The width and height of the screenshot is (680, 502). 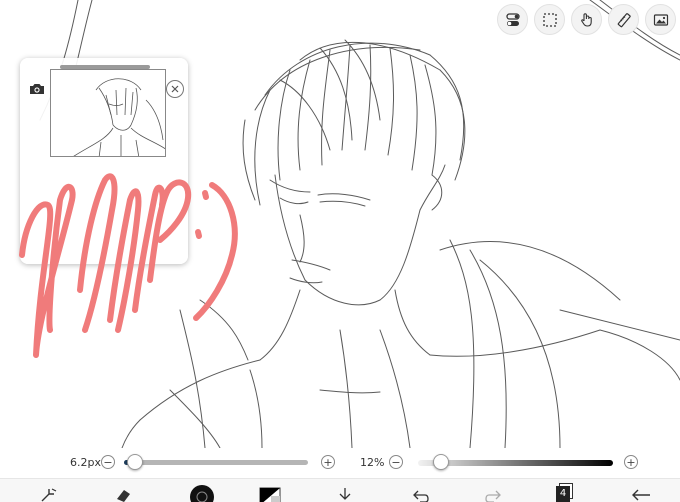 I want to click on brush-size-label: 6.2px, so click(x=85, y=462).